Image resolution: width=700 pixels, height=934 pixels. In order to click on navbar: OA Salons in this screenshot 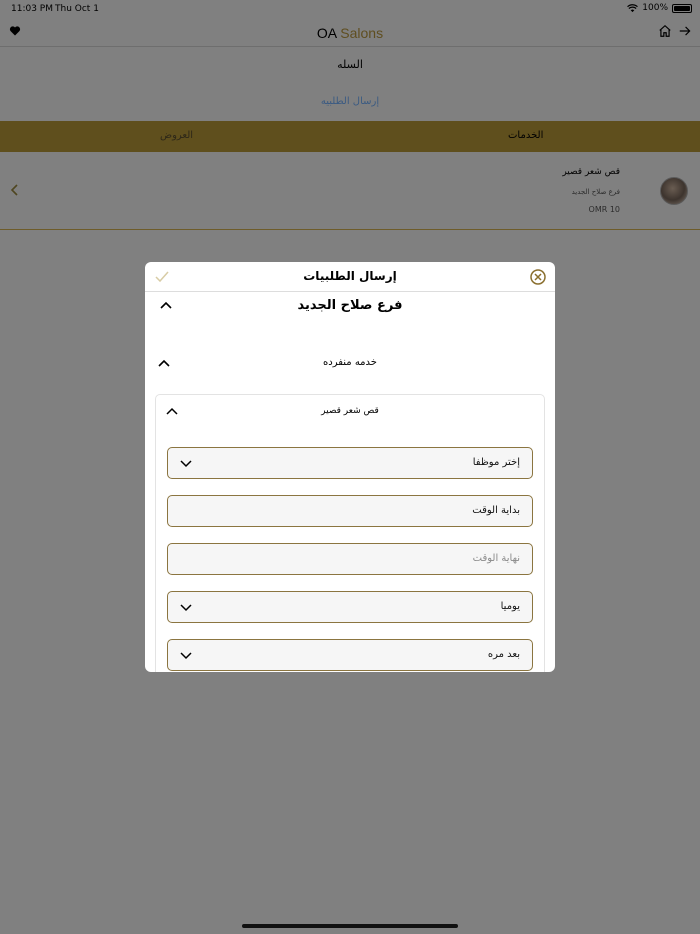, I will do `click(350, 32)`.